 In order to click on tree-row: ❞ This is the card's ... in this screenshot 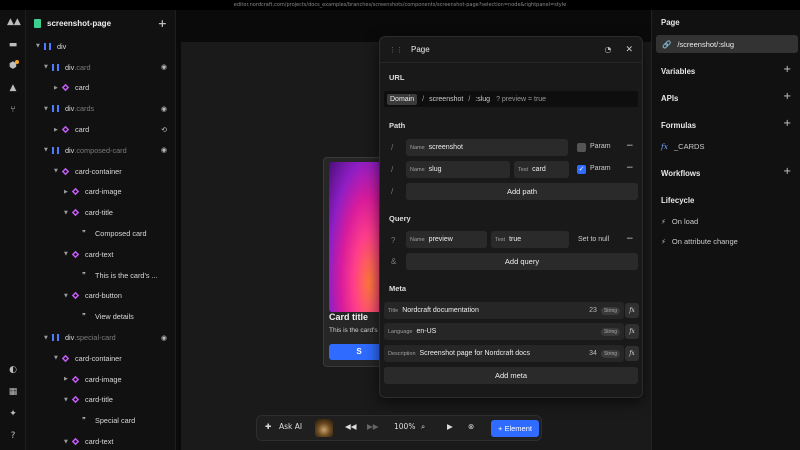, I will do `click(100, 275)`.